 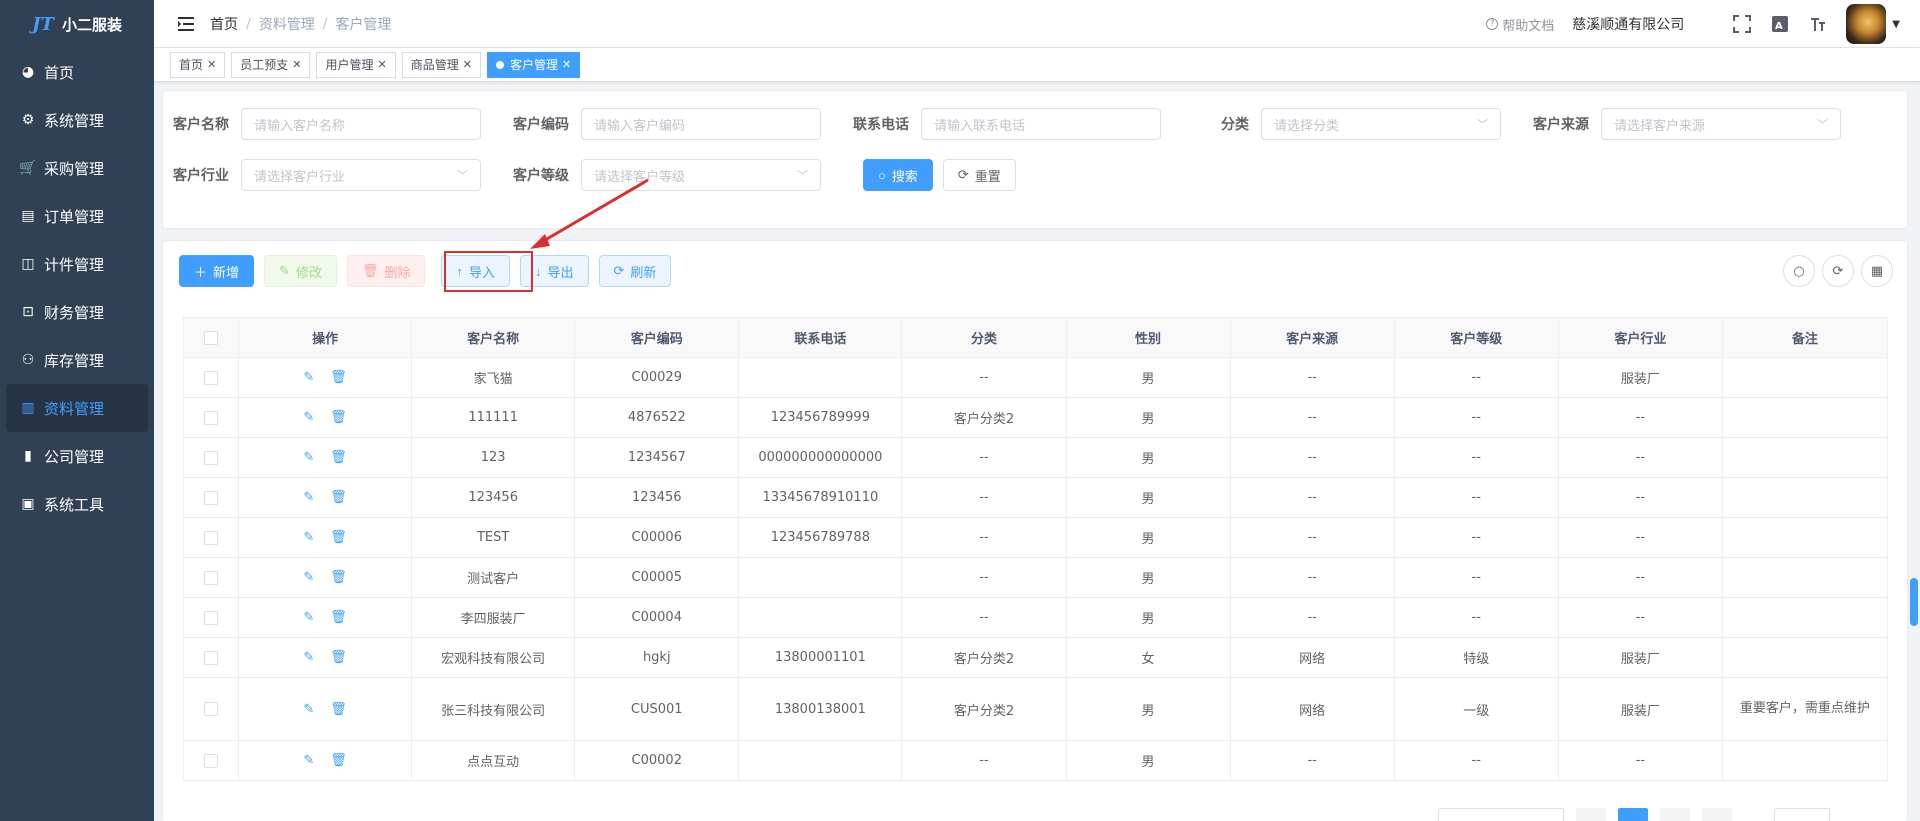 What do you see at coordinates (1717, 814) in the screenshot?
I see `page-3-button` at bounding box center [1717, 814].